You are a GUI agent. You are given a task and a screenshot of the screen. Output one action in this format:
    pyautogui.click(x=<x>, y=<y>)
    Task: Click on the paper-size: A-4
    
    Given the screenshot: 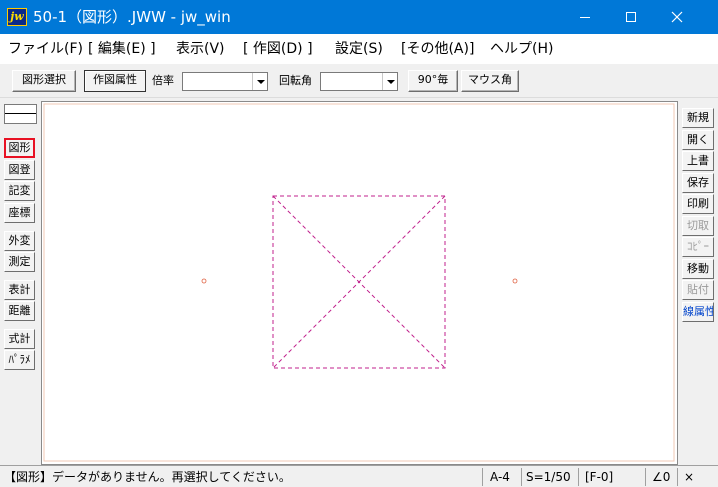 What is the action you would take?
    pyautogui.click(x=500, y=477)
    